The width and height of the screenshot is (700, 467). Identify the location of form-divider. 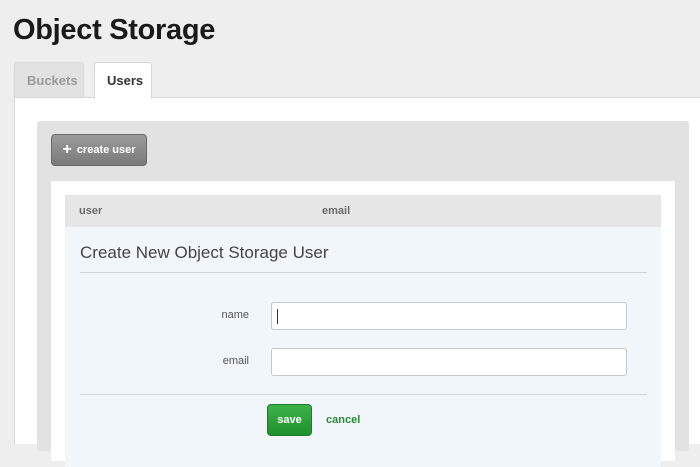
(363, 272).